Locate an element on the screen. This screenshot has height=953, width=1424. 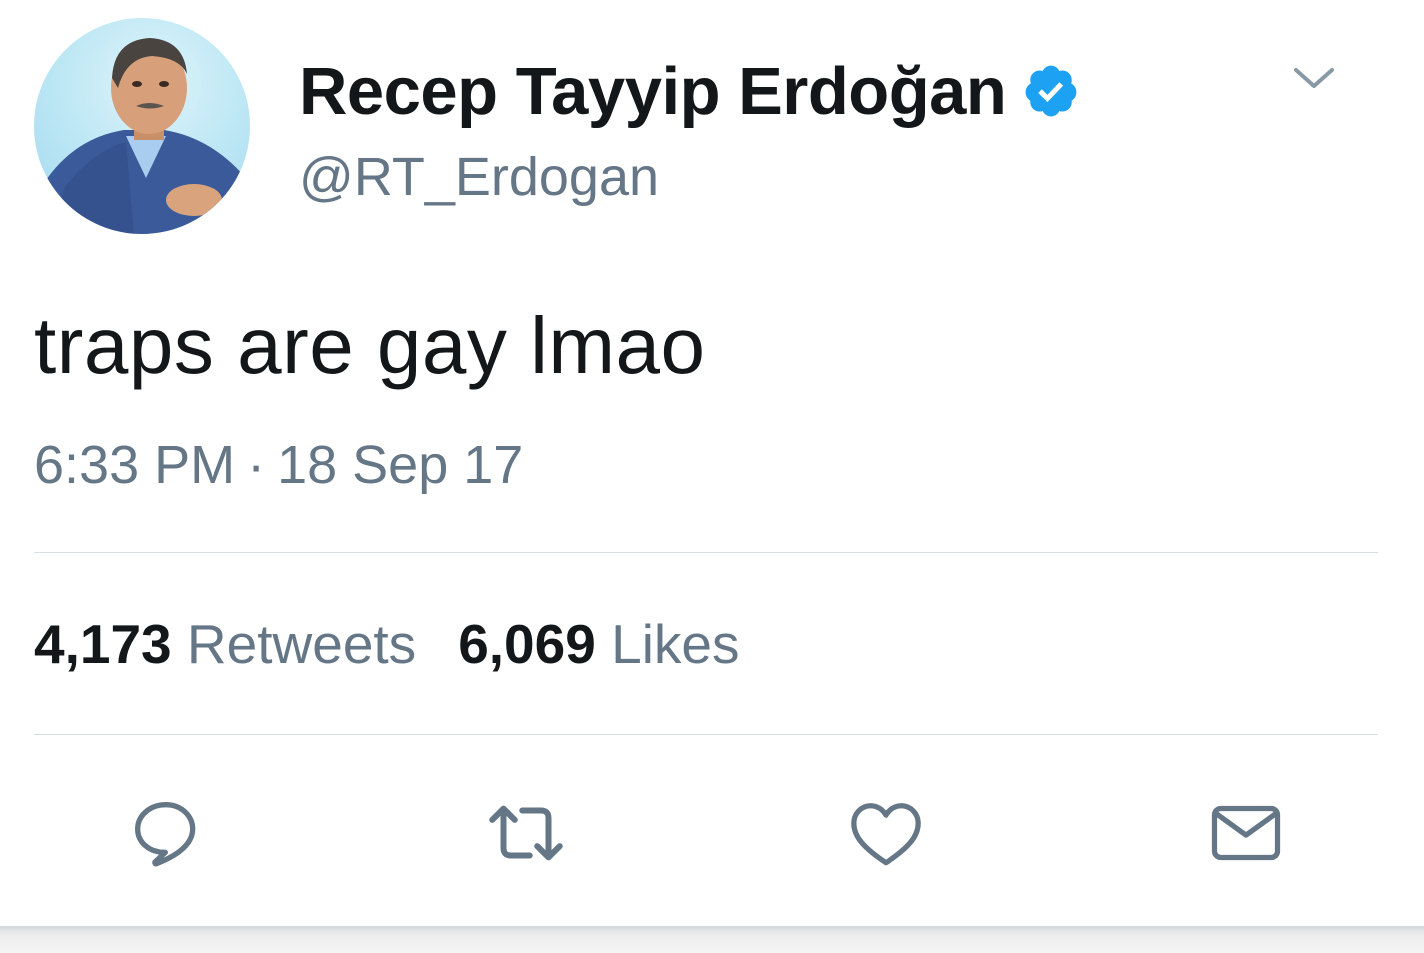
likes-label: Likes is located at coordinates (675, 644).